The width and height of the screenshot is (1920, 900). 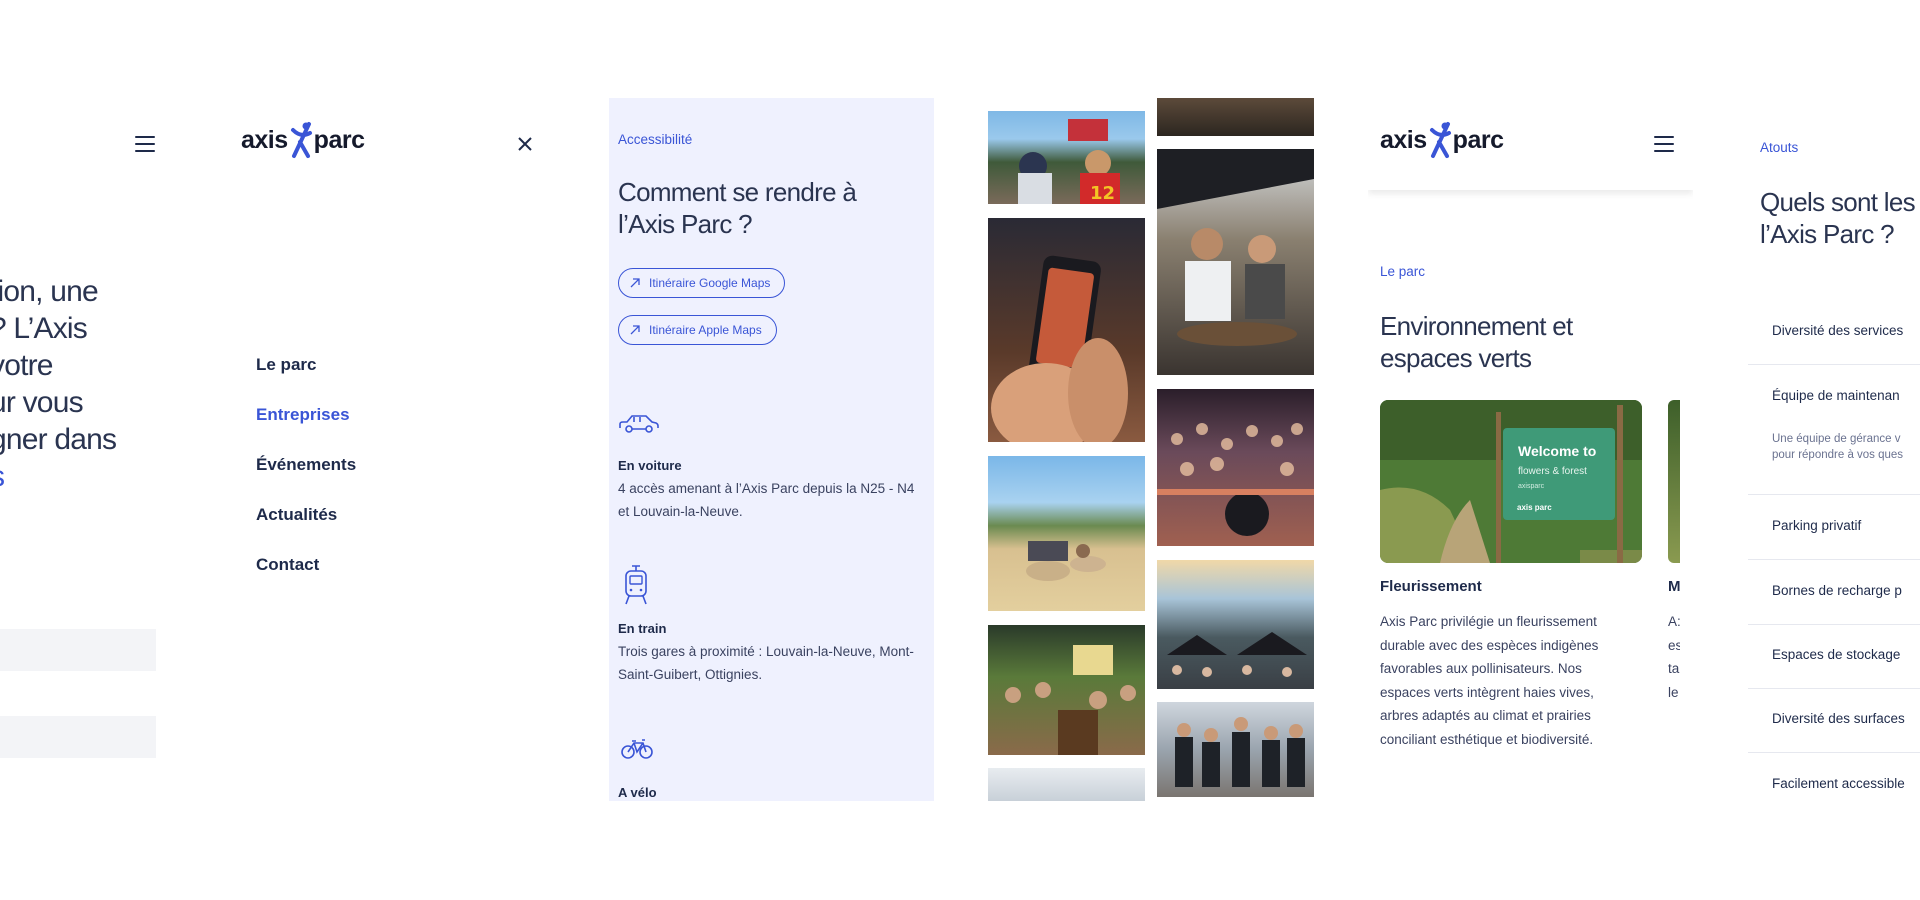 I want to click on card2-text-line: ta, so click(x=1674, y=668).